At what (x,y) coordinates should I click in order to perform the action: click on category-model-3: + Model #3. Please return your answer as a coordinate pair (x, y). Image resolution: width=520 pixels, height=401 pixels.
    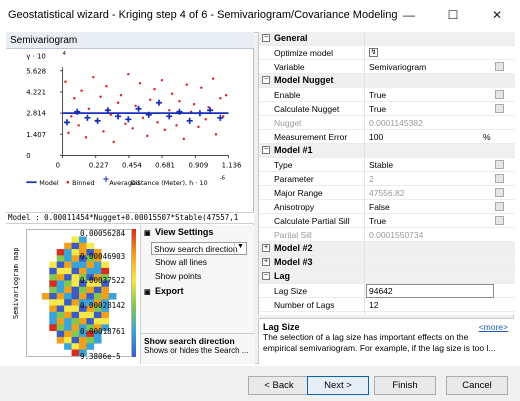
    Looking at the image, I should click on (387, 263).